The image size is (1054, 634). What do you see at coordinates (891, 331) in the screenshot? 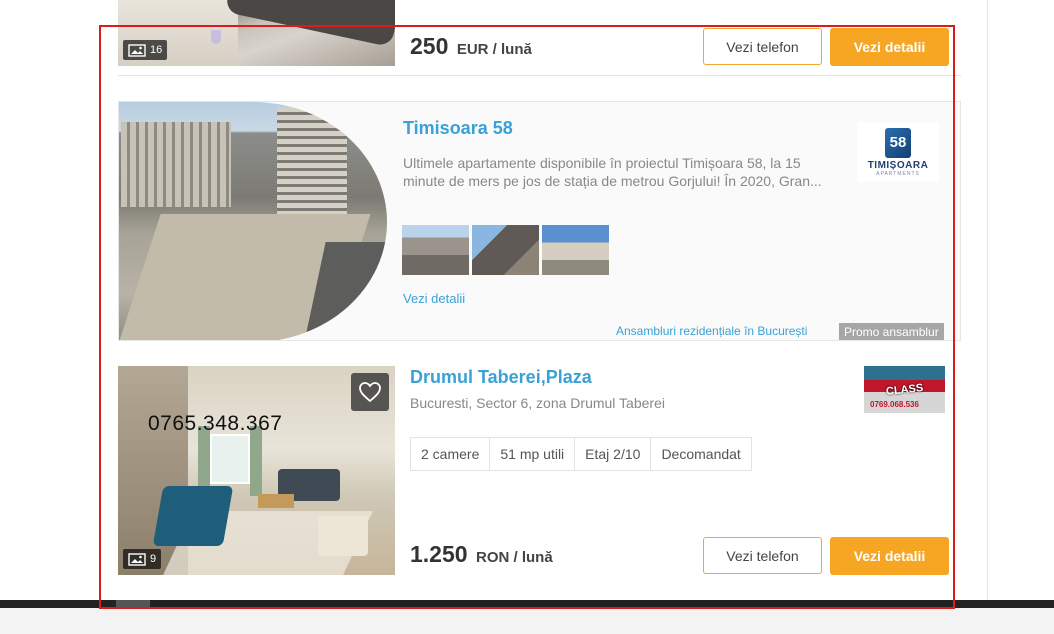
I see `promo-badge: Promo ansamblur` at bounding box center [891, 331].